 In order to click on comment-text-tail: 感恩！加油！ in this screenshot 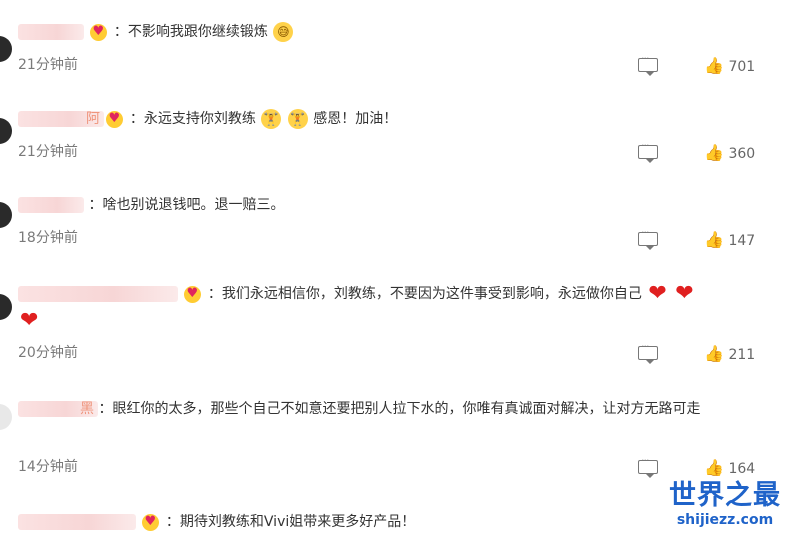, I will do `click(355, 119)`.